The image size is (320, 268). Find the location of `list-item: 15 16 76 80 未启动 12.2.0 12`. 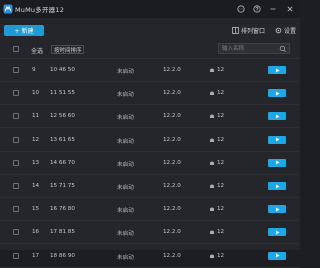

list-item: 15 16 76 80 未启动 12.2.0 12 is located at coordinates (150, 210).